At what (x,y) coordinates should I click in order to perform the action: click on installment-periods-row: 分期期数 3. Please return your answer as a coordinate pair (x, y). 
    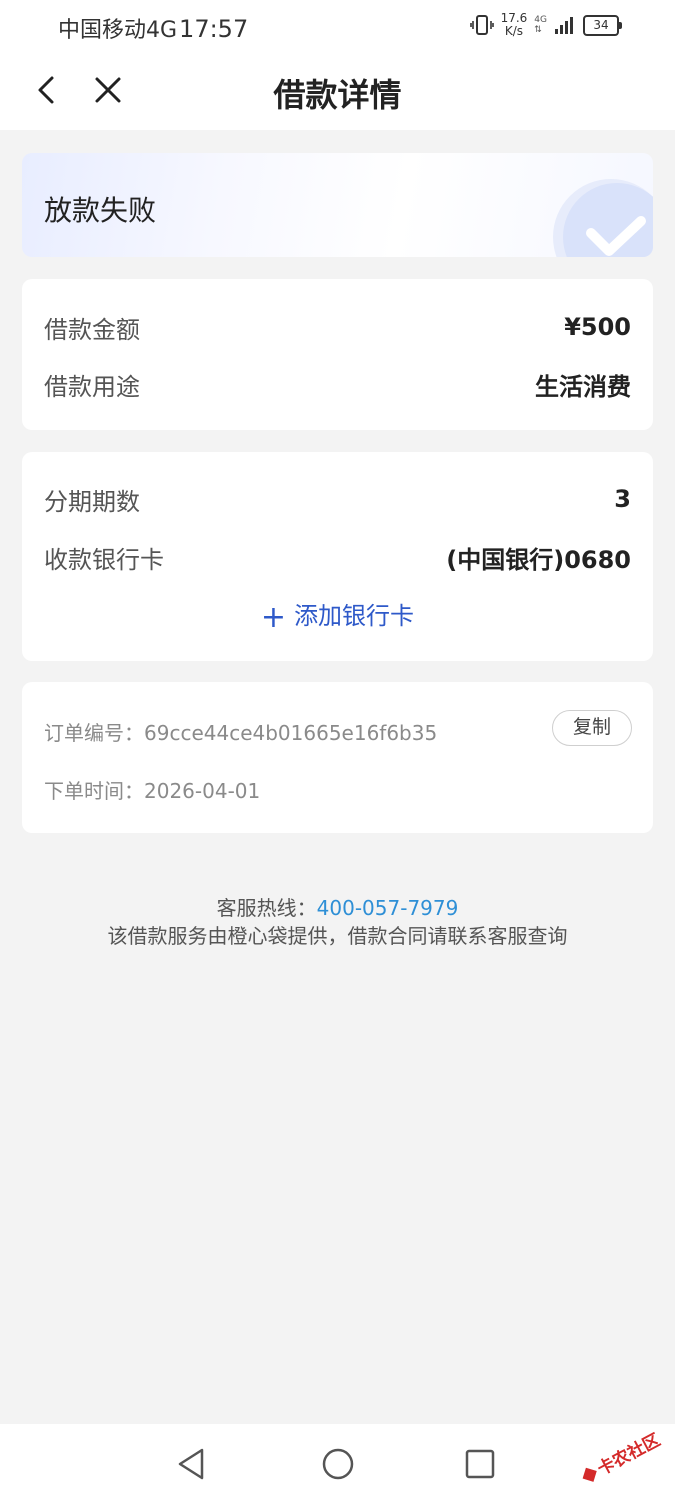
    Looking at the image, I should click on (337, 499).